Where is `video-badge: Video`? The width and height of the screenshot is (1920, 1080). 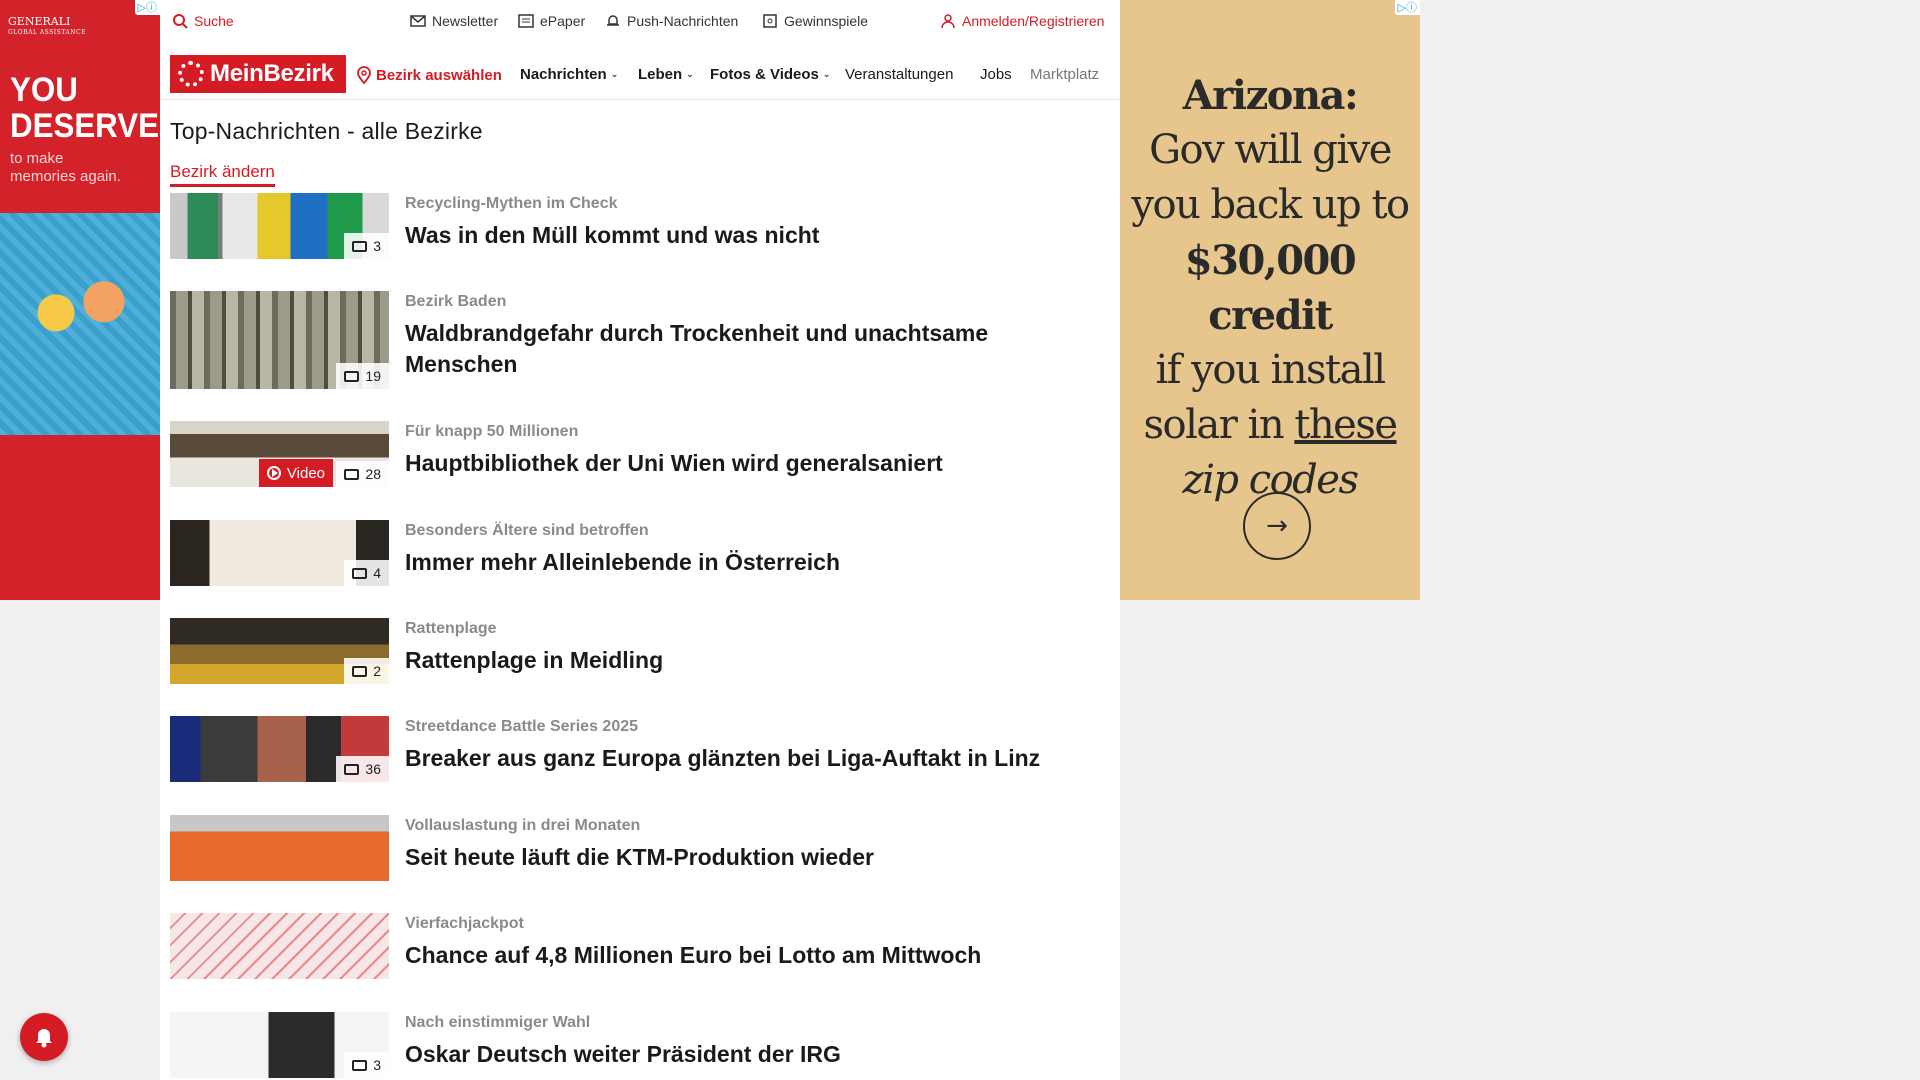 video-badge: Video is located at coordinates (295, 473).